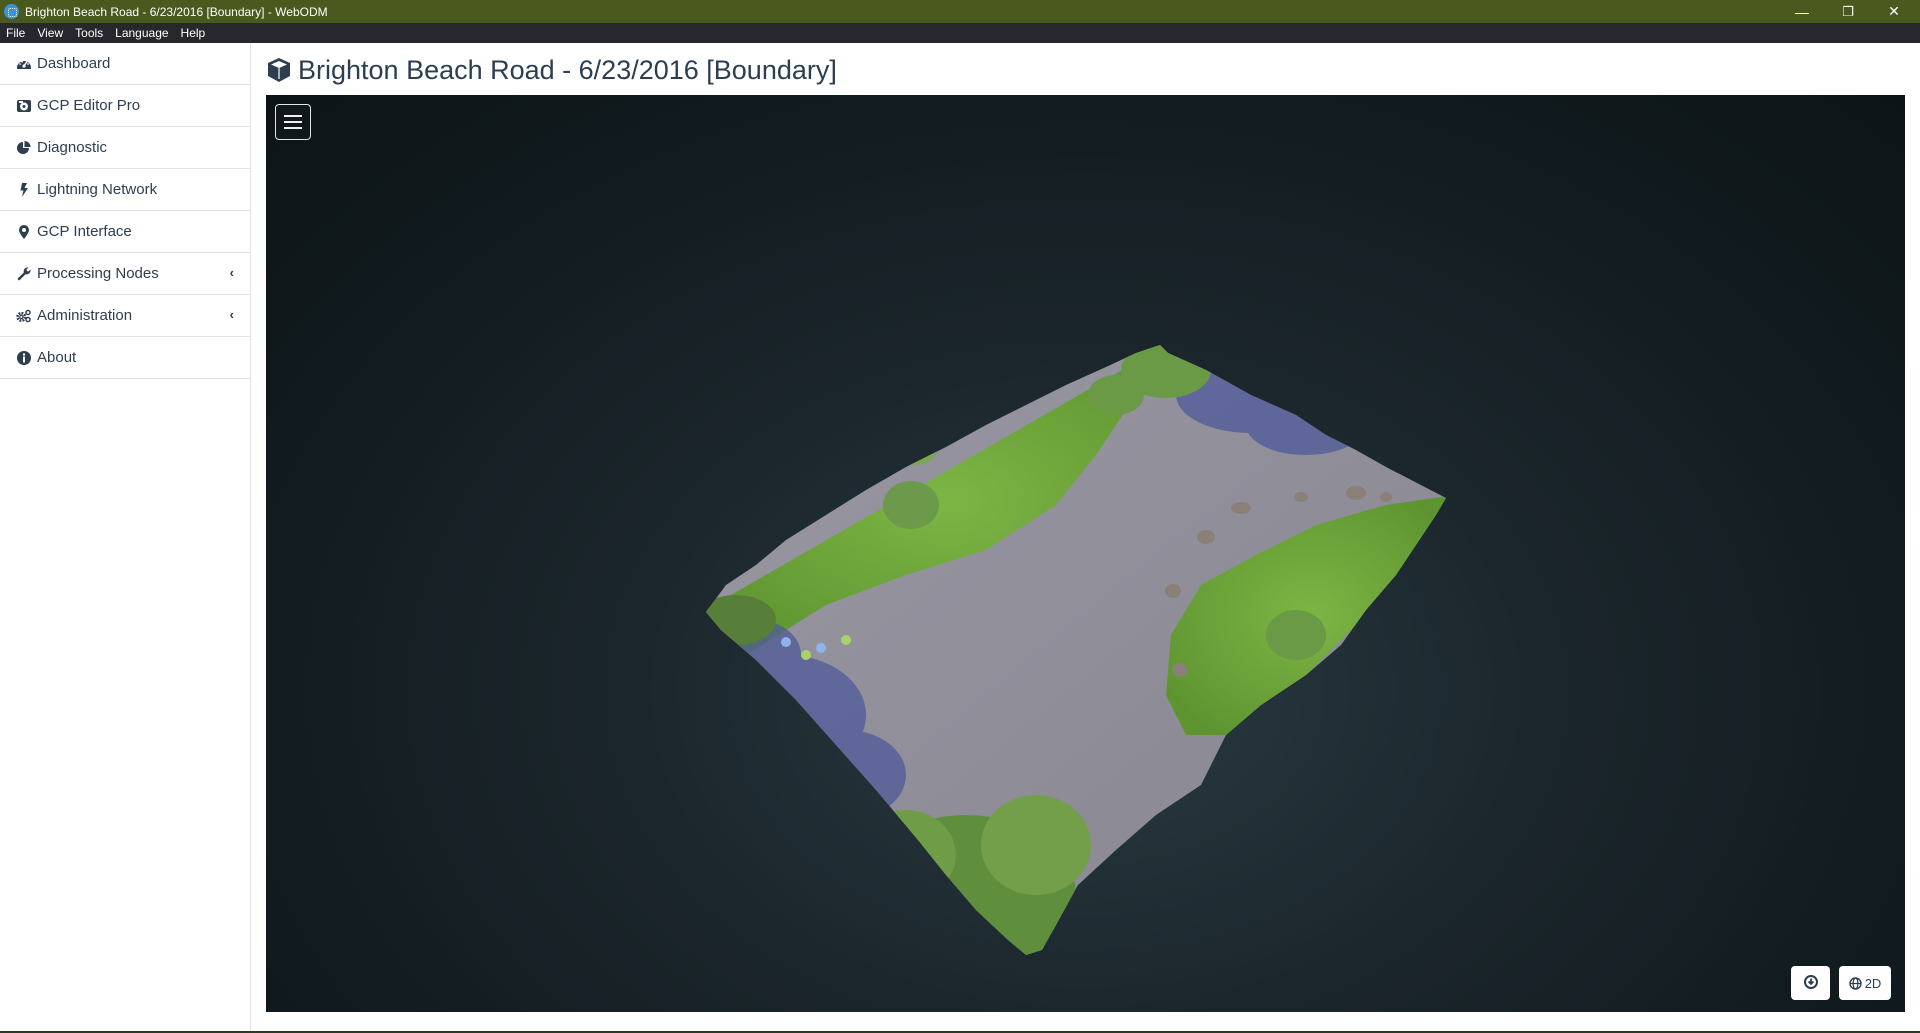  Describe the element at coordinates (72, 147) in the screenshot. I see `sidebar-item-label: Diagnostic` at that location.